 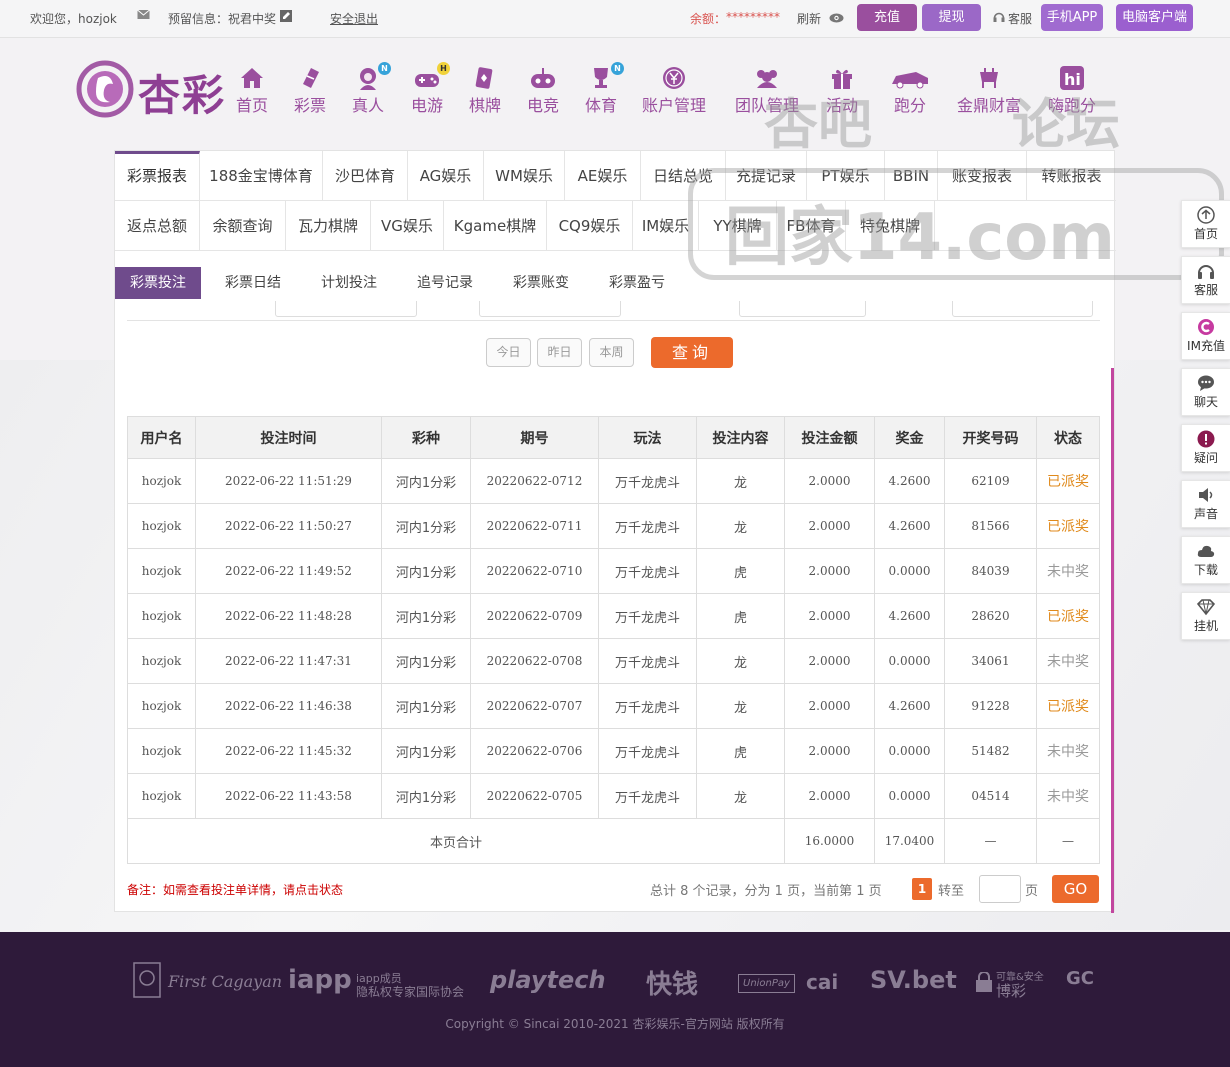 I want to click on tab-wali-cards: 瓦力棋牌, so click(x=328, y=226).